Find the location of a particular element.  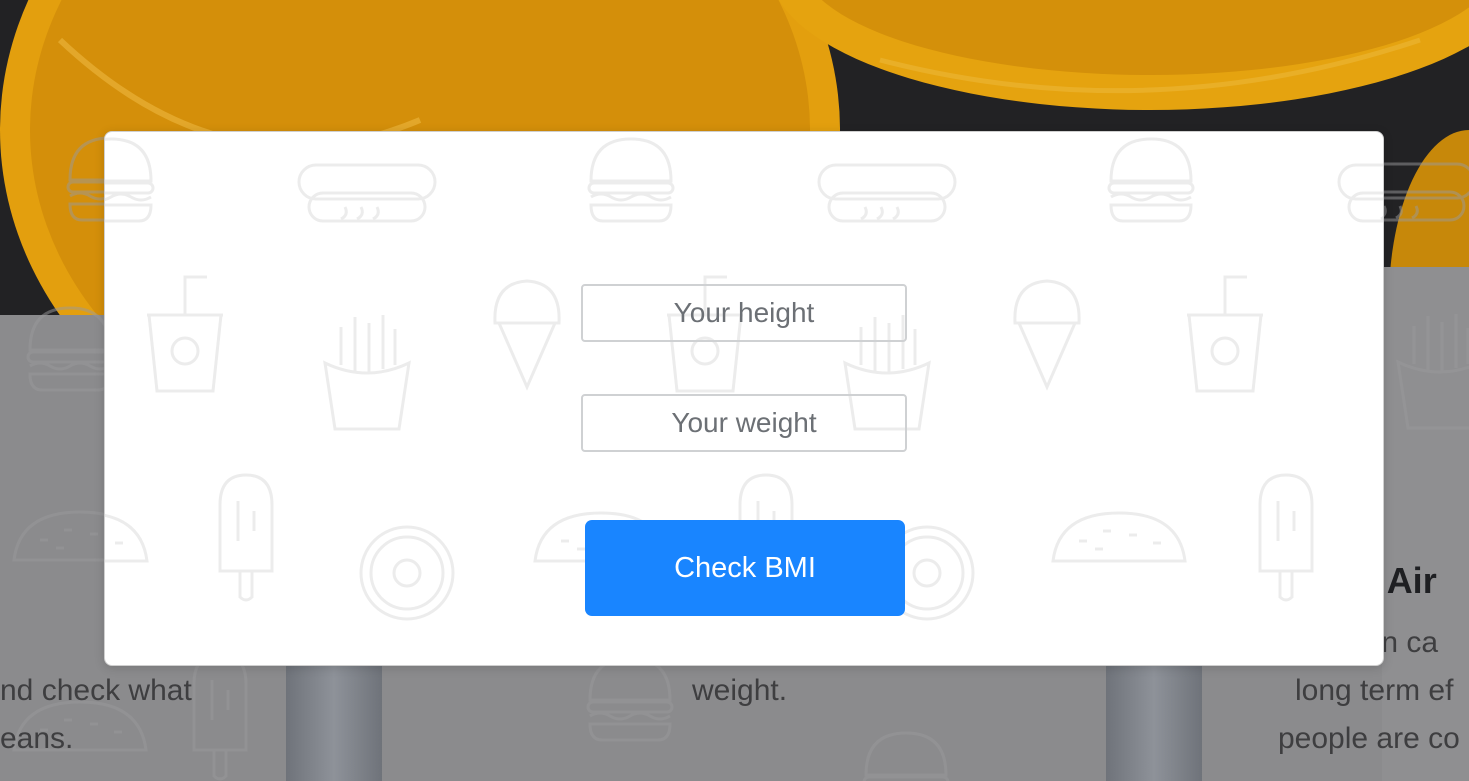

check-bmi-button: Check BMI is located at coordinates (745, 568).